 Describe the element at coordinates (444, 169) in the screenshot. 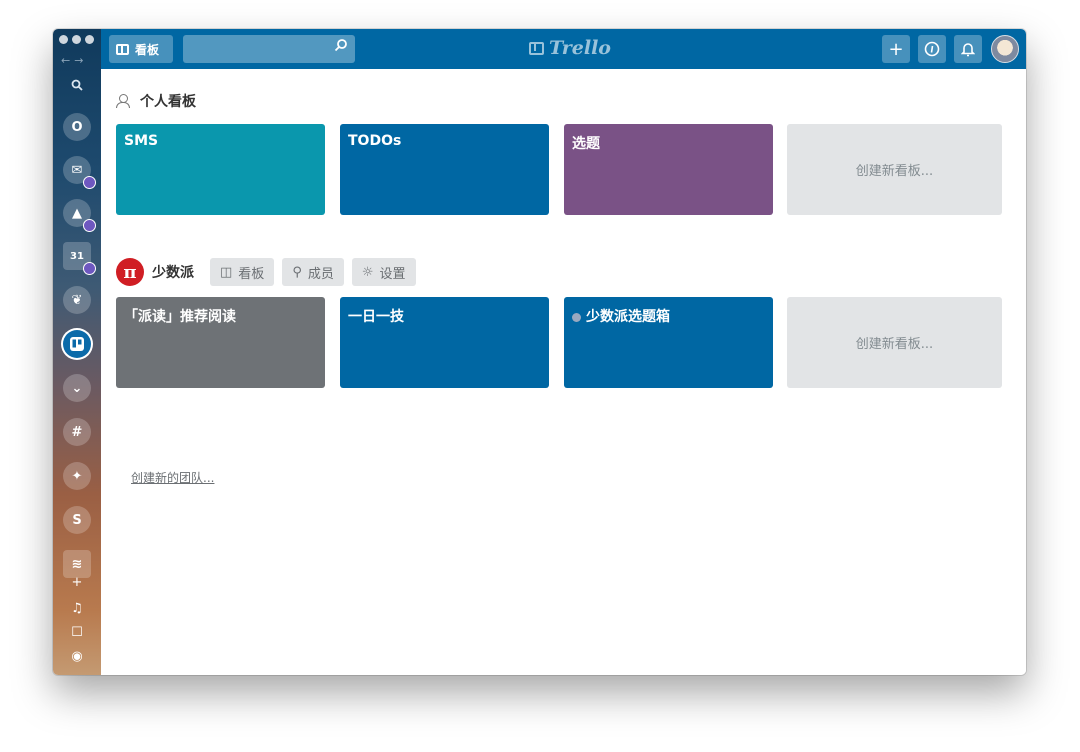

I see `board-tile: TODOs` at that location.